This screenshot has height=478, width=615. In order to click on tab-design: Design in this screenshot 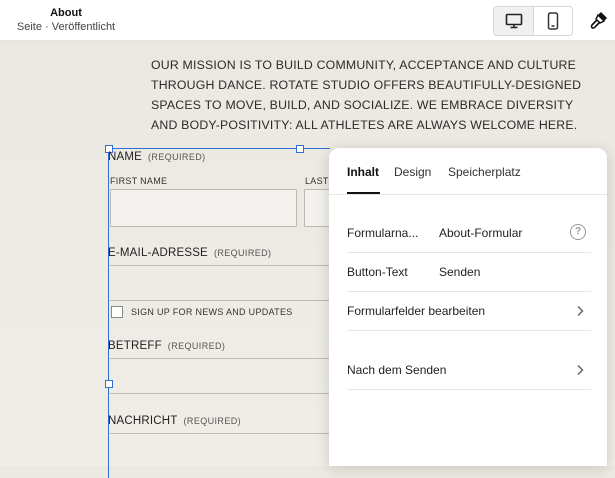, I will do `click(412, 172)`.